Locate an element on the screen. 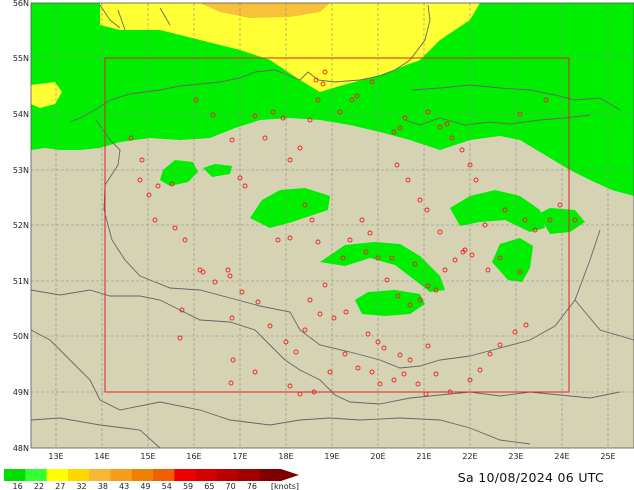 This screenshot has width=634, height=490. legend-label: 38 is located at coordinates (103, 486).